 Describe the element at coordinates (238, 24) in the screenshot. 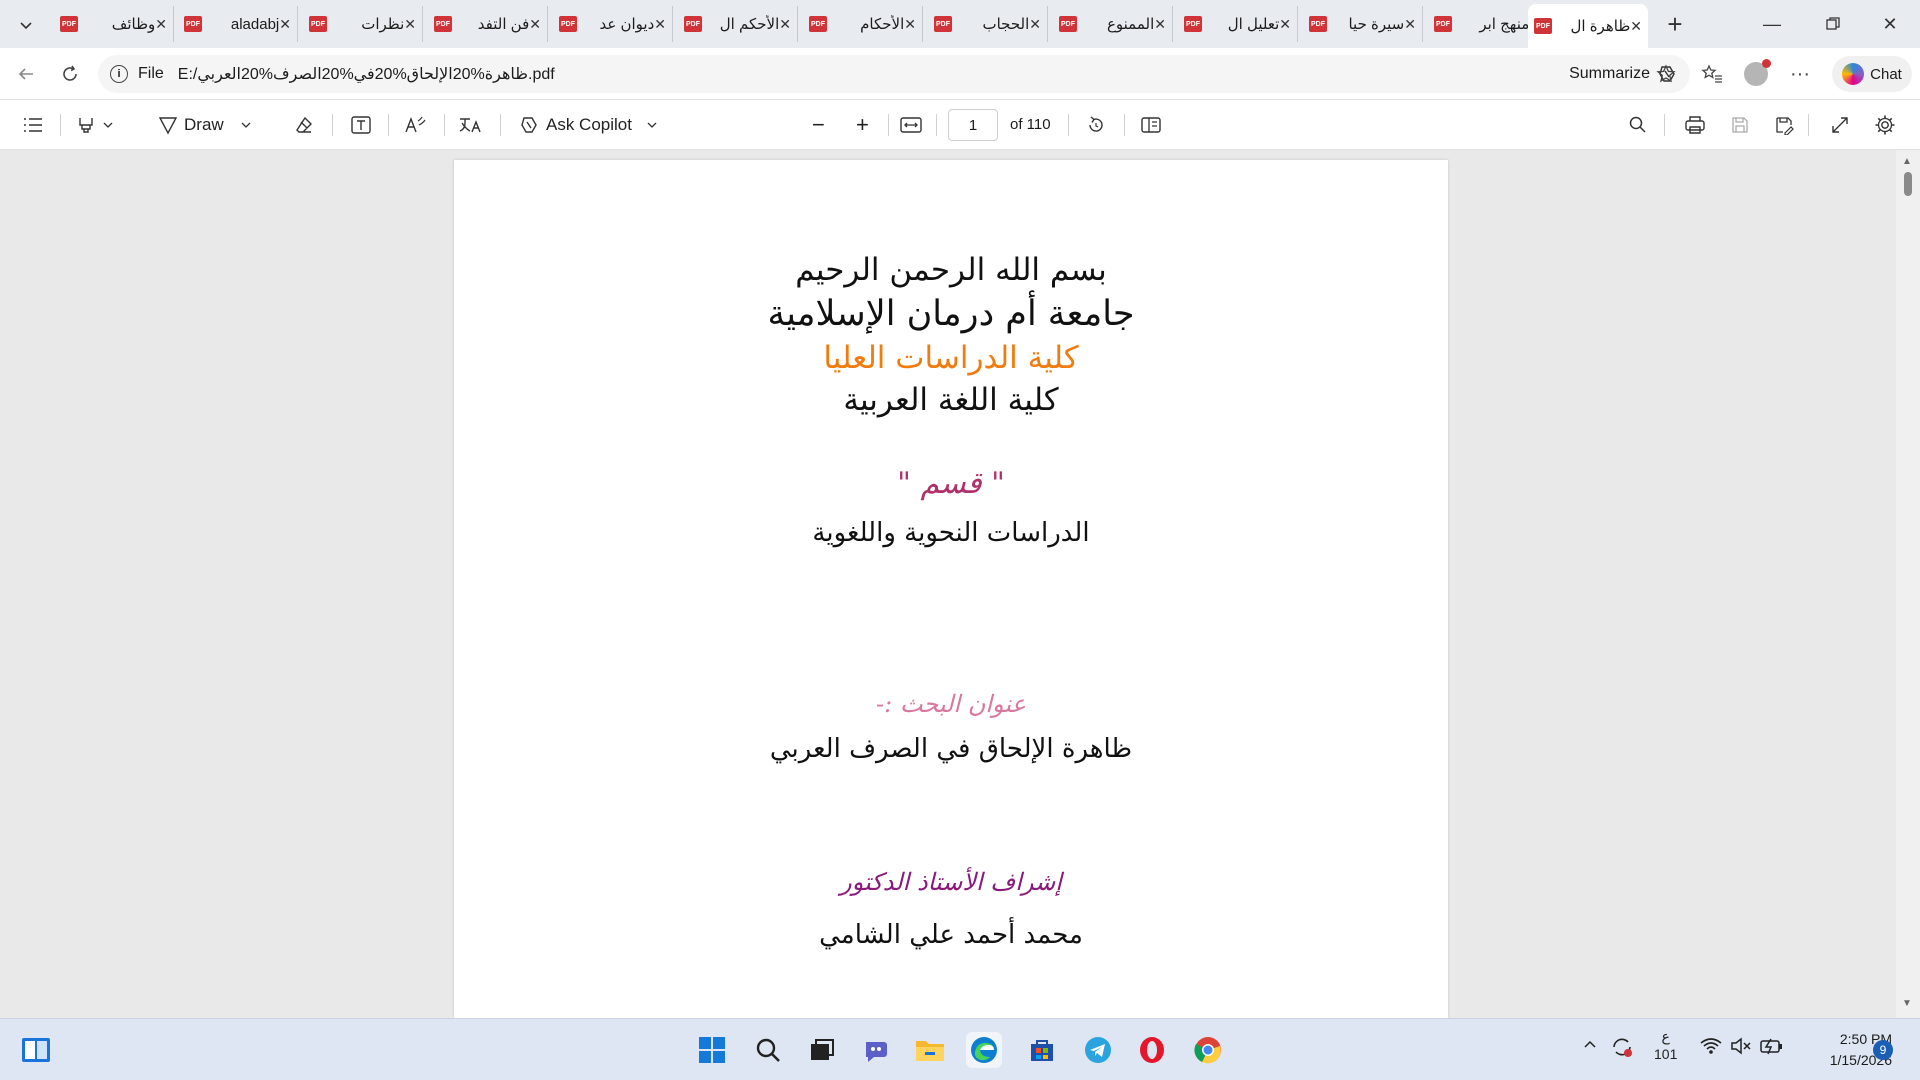

I see `browser-tab: PDF aladabj ✕` at that location.